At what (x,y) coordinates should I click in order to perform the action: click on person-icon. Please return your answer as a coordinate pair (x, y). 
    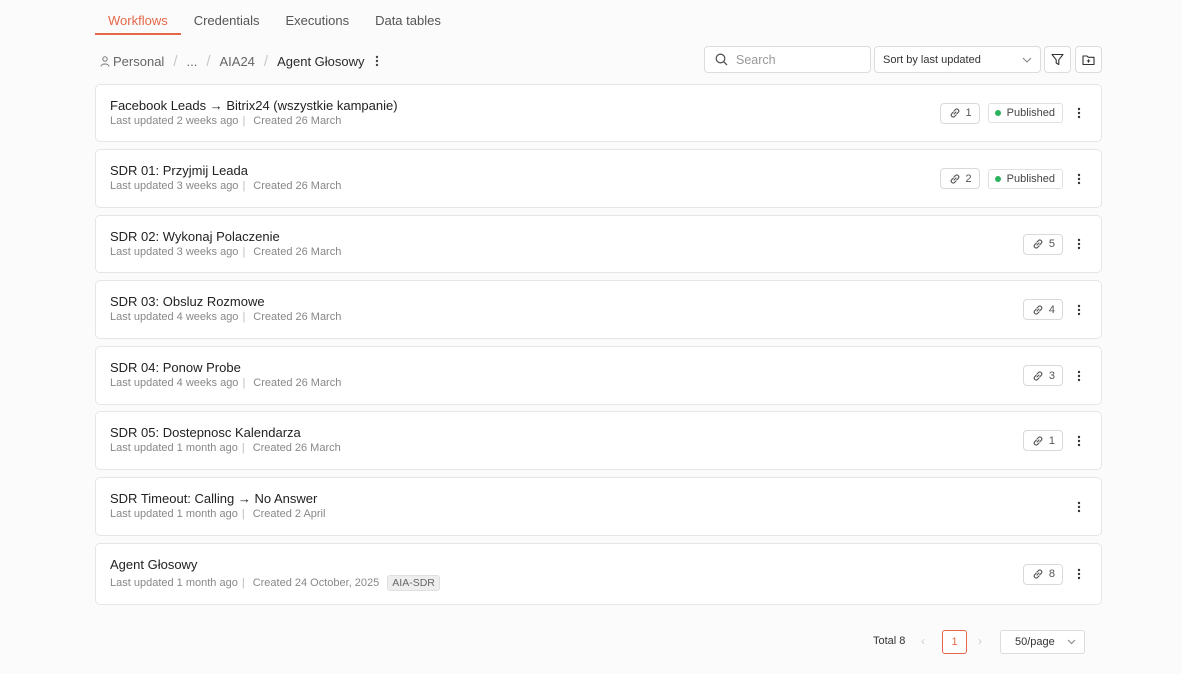
    Looking at the image, I should click on (105, 61).